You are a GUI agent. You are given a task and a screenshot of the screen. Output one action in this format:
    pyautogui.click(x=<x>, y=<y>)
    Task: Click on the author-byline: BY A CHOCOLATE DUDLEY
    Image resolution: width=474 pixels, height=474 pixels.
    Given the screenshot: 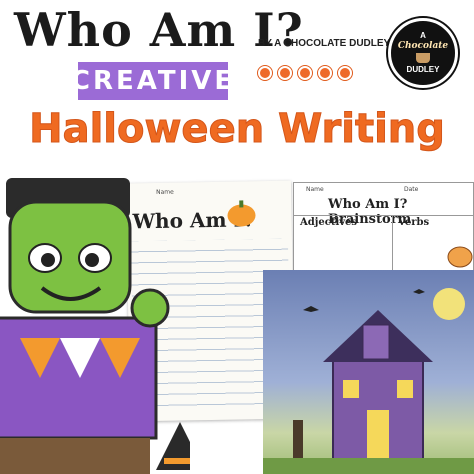 What is the action you would take?
    pyautogui.click(x=324, y=43)
    